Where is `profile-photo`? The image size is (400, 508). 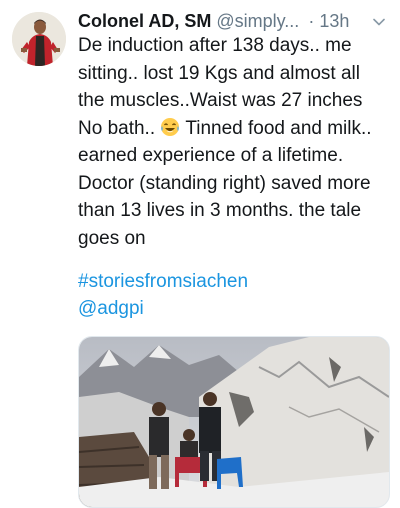 profile-photo is located at coordinates (39, 39).